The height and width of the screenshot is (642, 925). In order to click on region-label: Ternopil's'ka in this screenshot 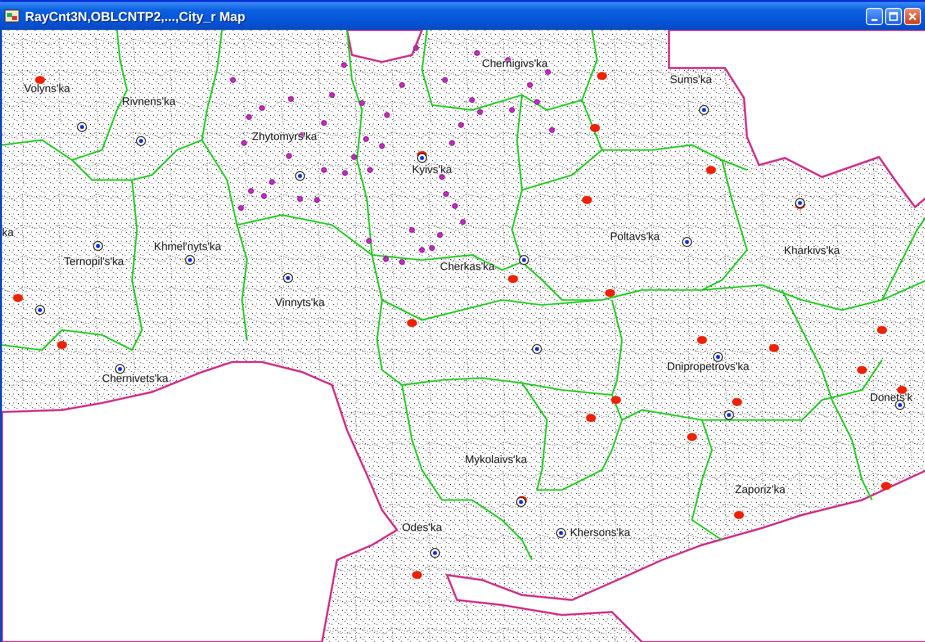, I will do `click(94, 262)`.